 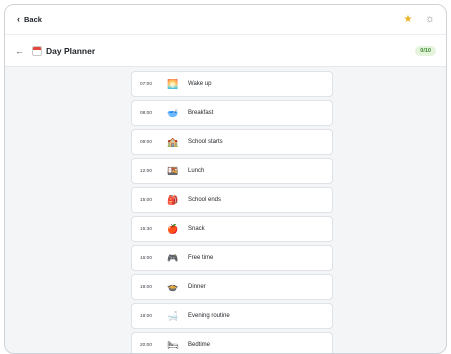 What do you see at coordinates (18, 19) in the screenshot?
I see `chevron-left-icon: ‹` at bounding box center [18, 19].